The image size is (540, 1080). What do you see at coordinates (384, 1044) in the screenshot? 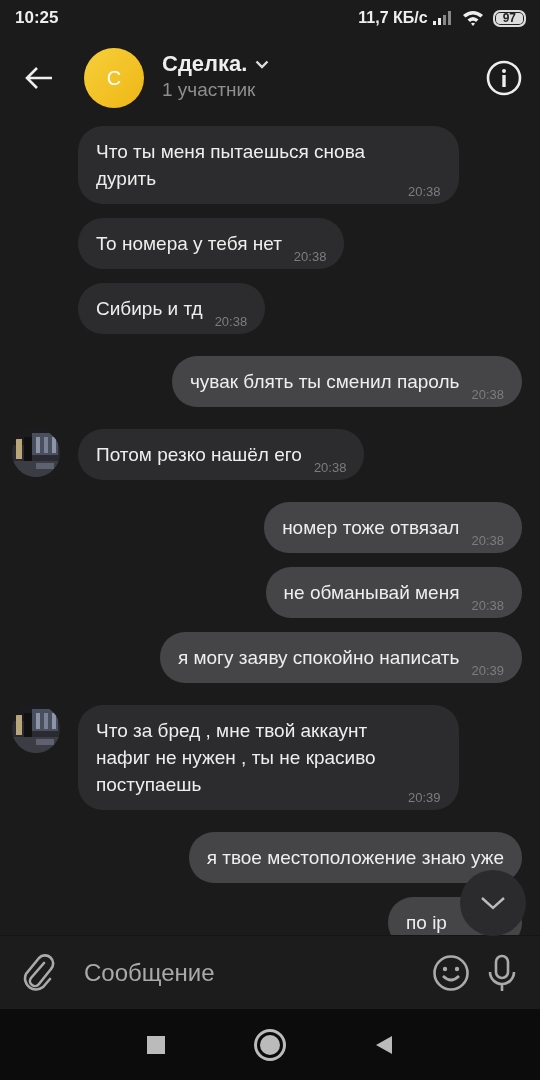
I see `back-nav-button` at bounding box center [384, 1044].